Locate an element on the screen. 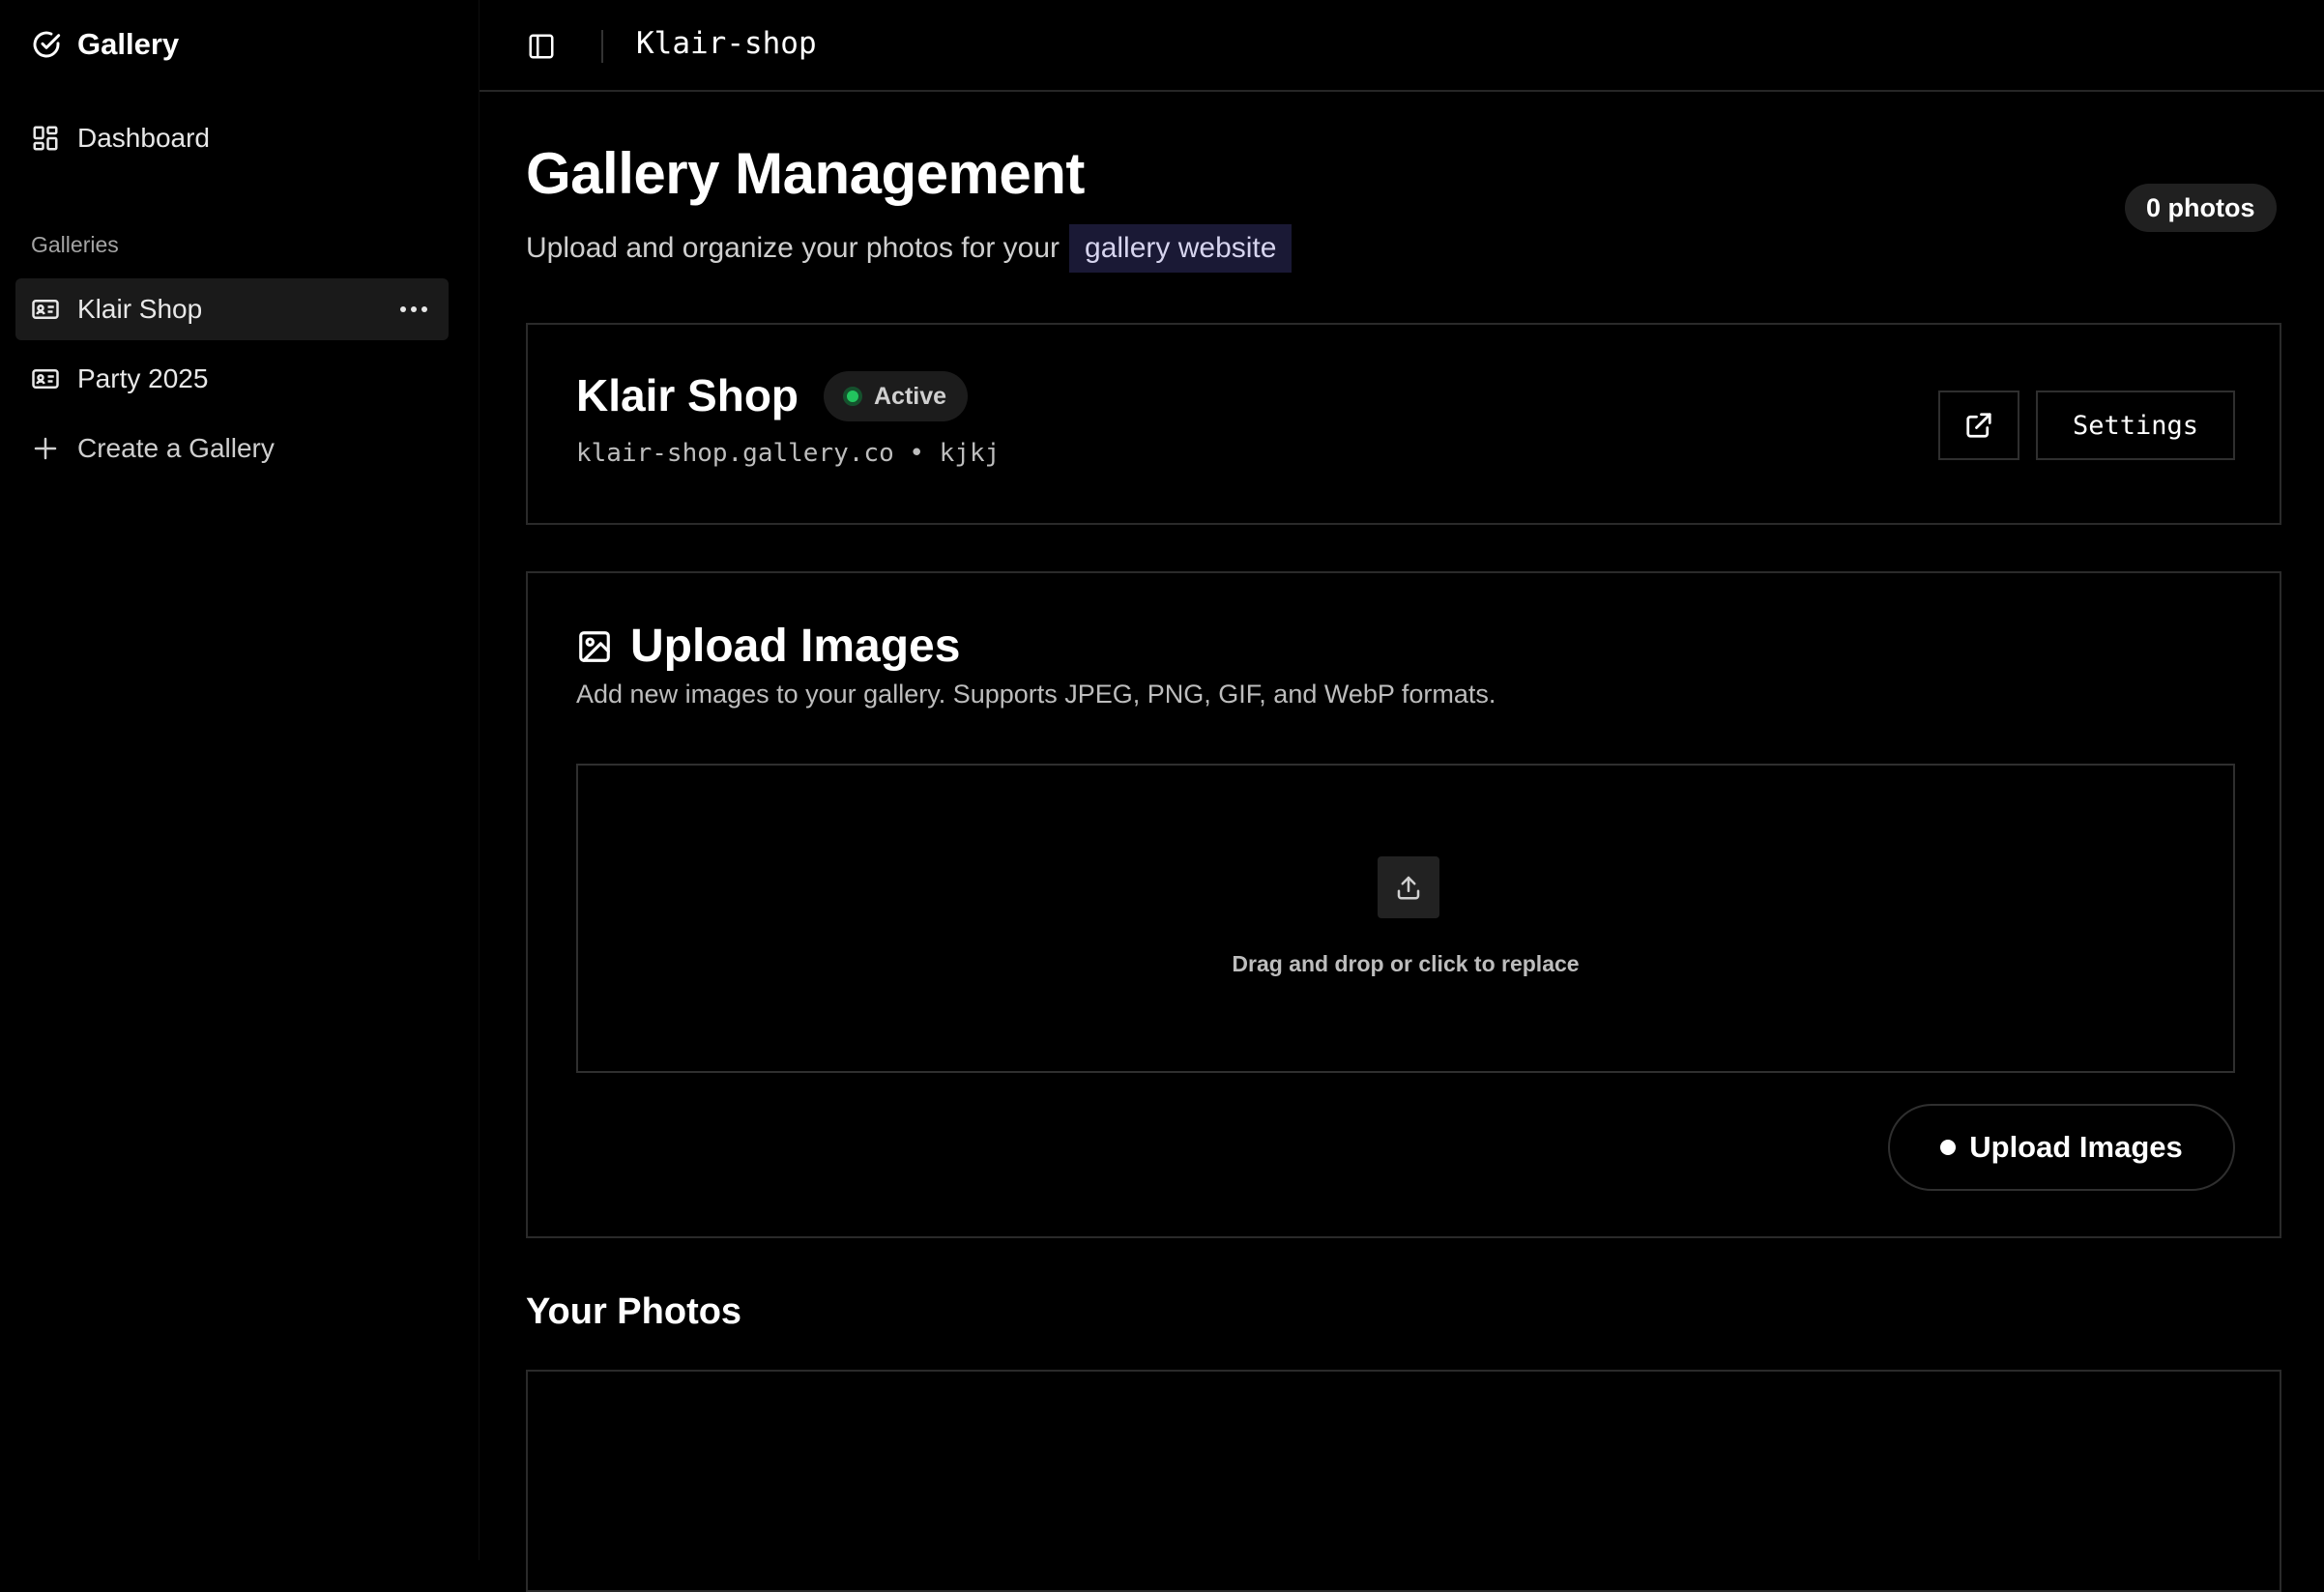  sidebar-item-label: Klair Shop is located at coordinates (140, 309).